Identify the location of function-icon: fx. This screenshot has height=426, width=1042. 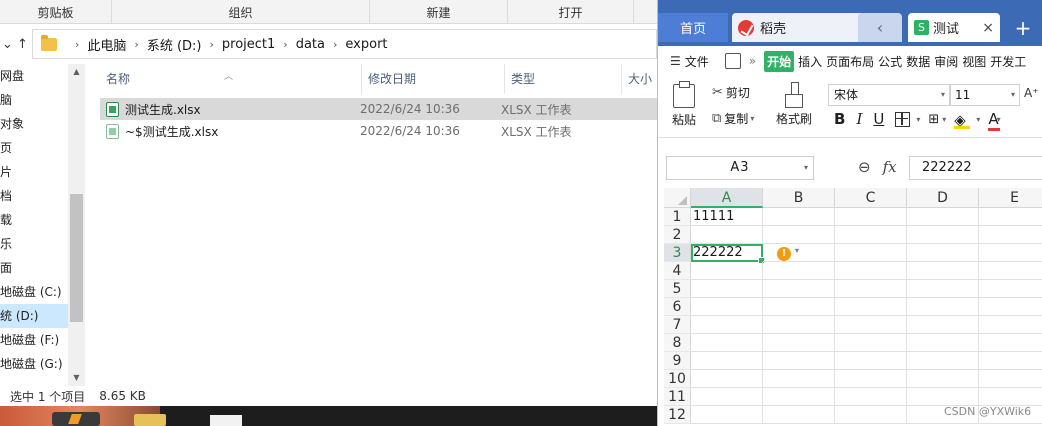
(890, 167).